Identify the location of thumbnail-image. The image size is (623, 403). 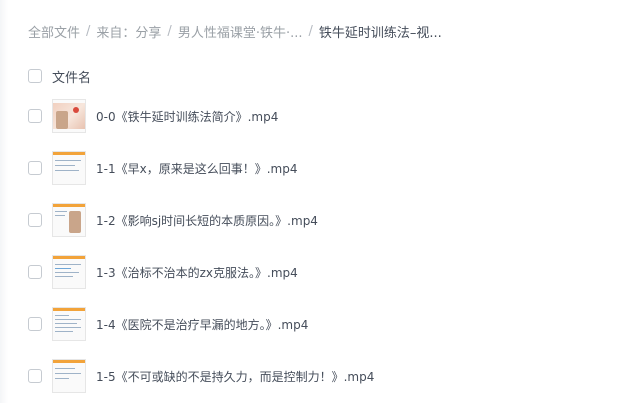
(69, 116).